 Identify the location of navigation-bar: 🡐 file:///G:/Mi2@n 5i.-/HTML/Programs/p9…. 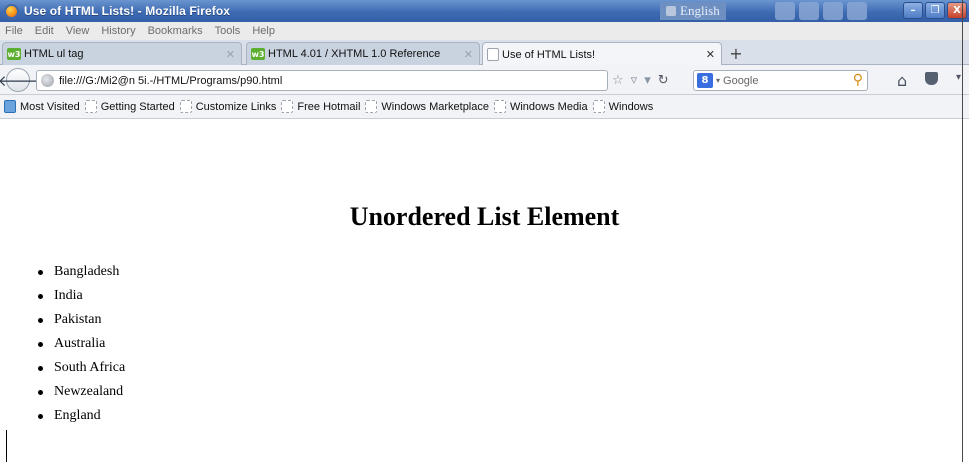
(484, 80).